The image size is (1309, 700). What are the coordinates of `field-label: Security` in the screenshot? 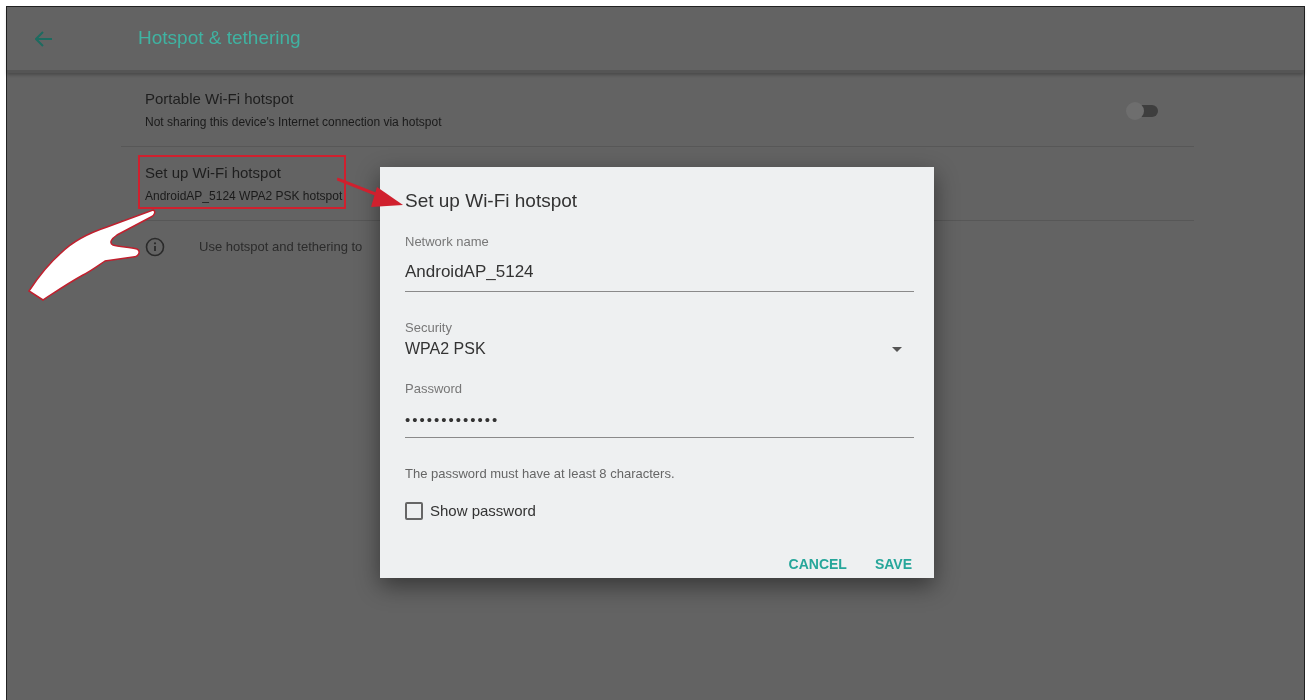 It's located at (429, 327).